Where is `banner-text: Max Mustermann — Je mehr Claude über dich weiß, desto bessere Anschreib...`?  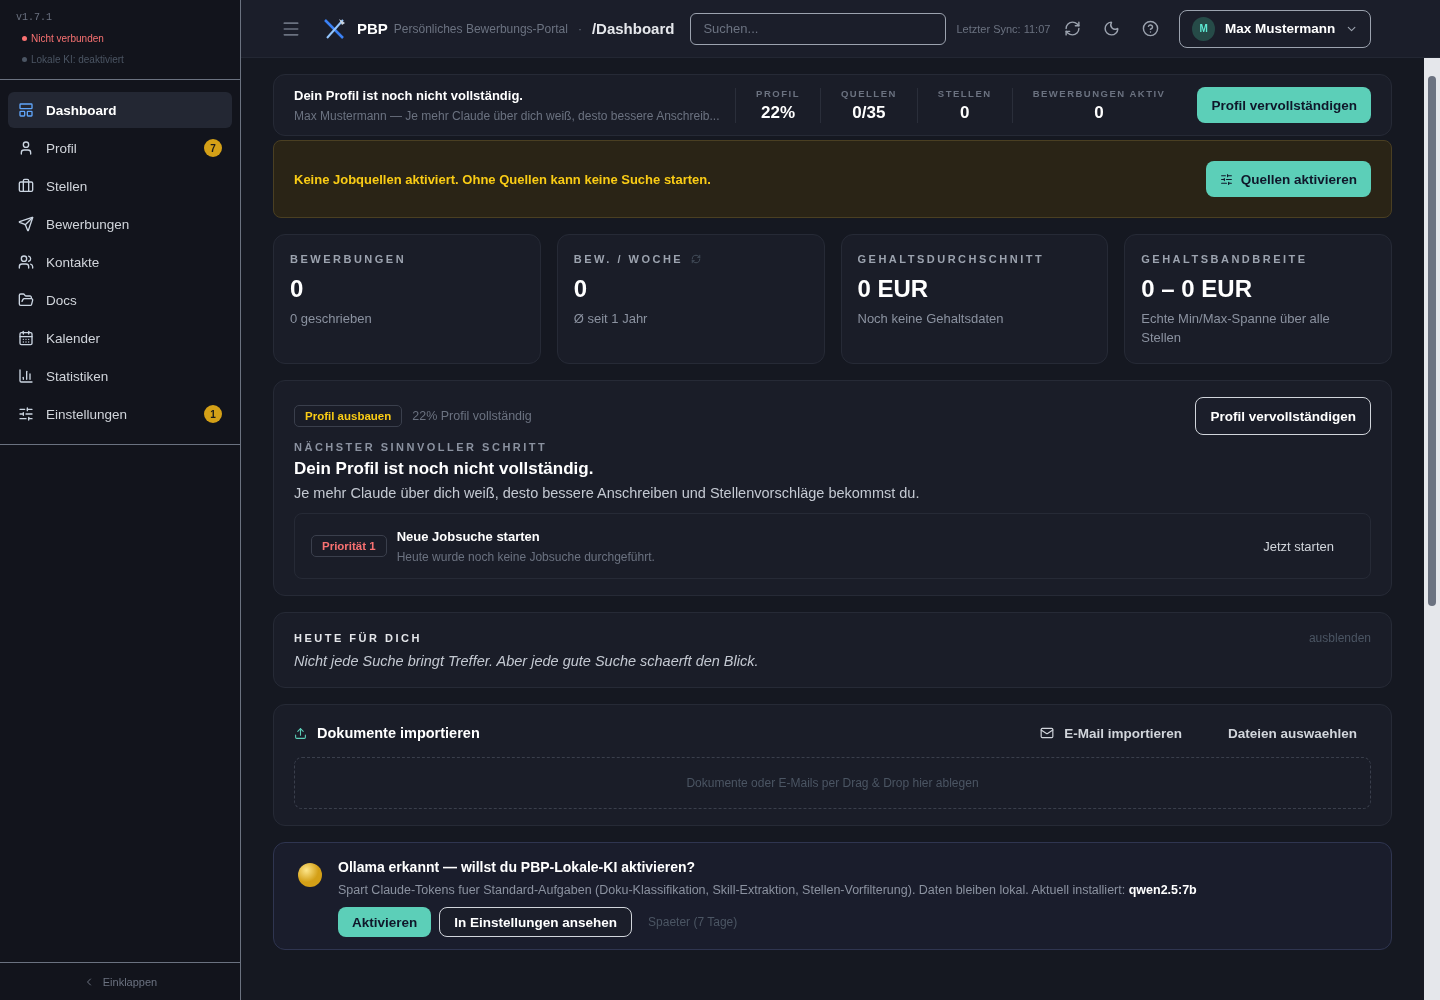
banner-text: Max Mustermann — Je mehr Claude über dich weiß, desto bessere Anschreib... is located at coordinates (507, 115).